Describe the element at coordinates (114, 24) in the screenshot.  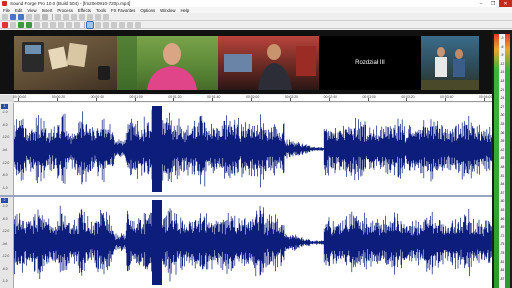
I see `envelope-tool-icon` at that location.